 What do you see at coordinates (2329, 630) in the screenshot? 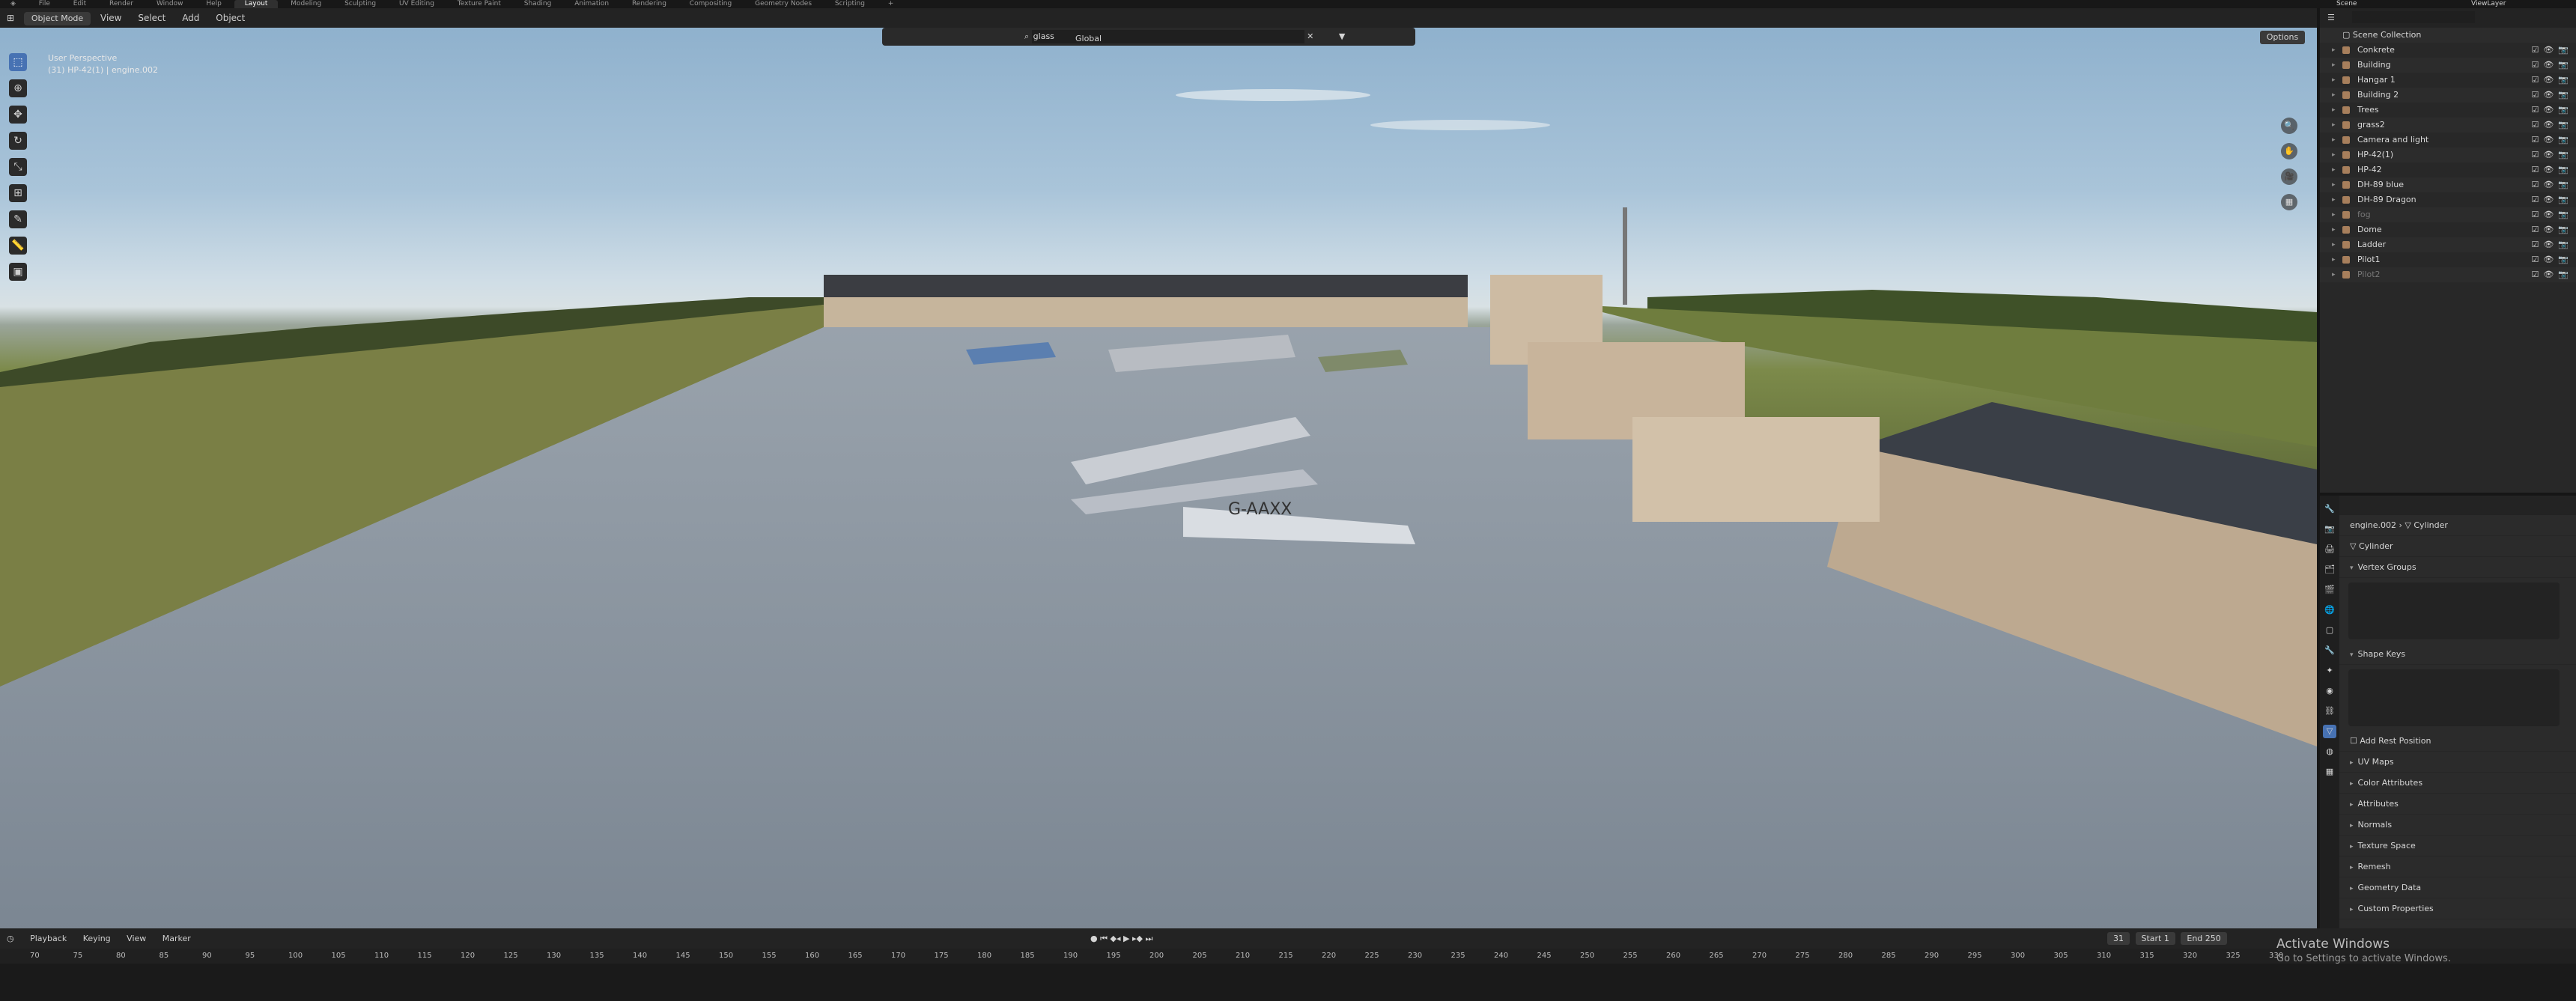
I see `object-tab-icon: ▢` at bounding box center [2329, 630].